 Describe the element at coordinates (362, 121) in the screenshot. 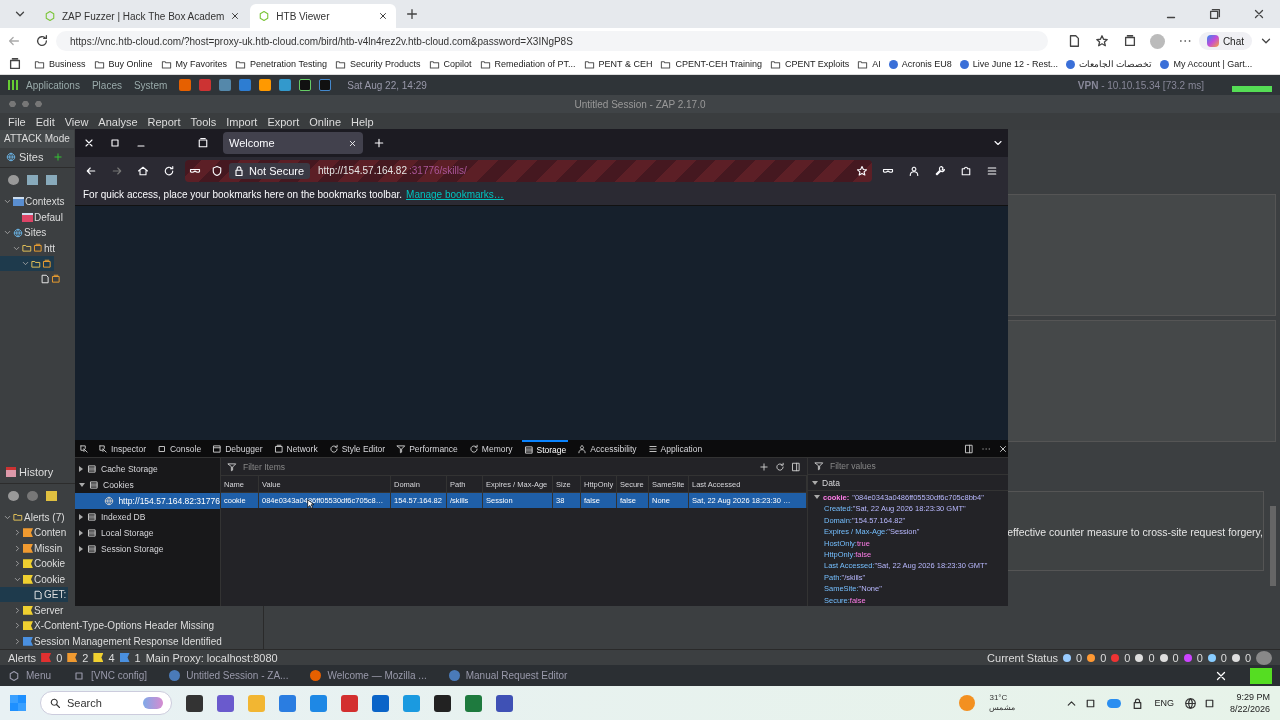

I see `menubar-entry: Help` at that location.